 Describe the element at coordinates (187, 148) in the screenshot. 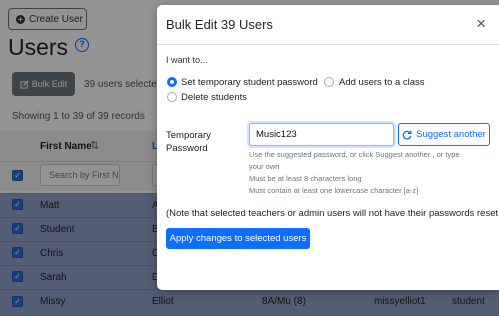

I see `password-label-line2: Password` at that location.